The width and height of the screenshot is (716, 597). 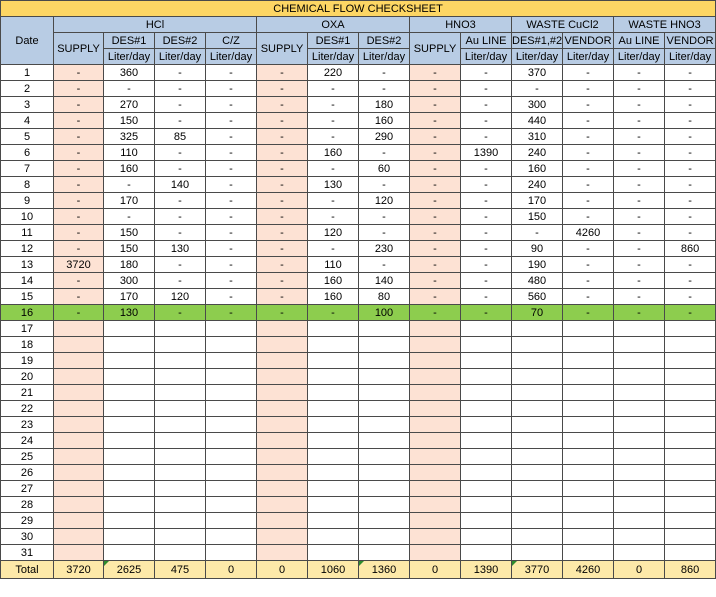 I want to click on value-cell: 100, so click(x=384, y=312).